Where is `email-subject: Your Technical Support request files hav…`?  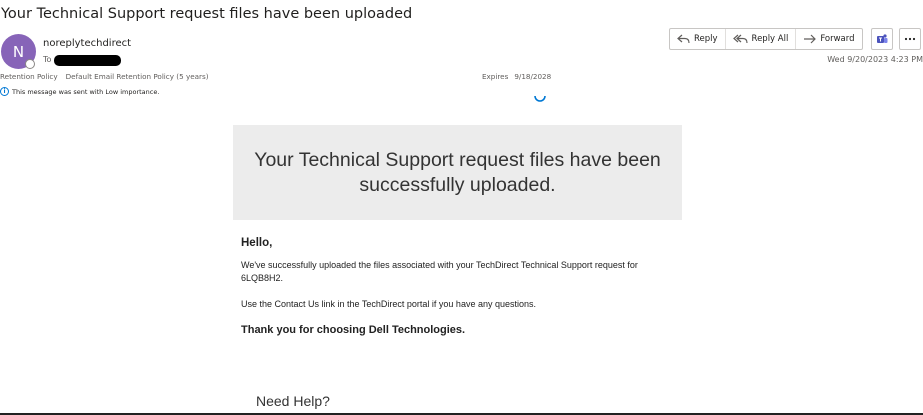
email-subject: Your Technical Support request files hav… is located at coordinates (207, 14).